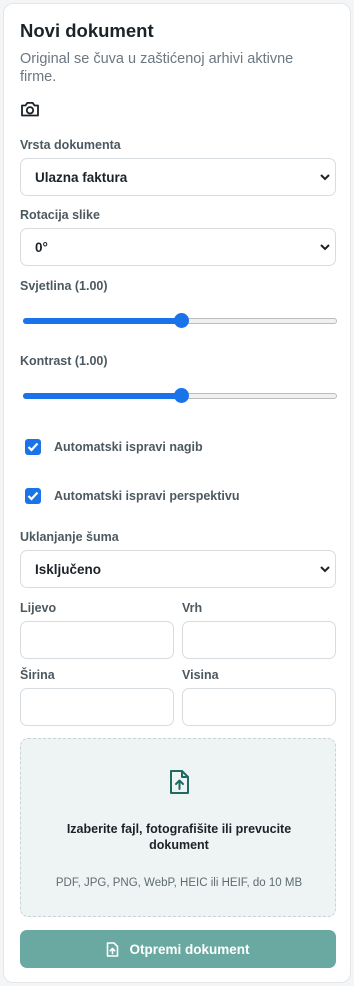 The height and width of the screenshot is (986, 354). Describe the element at coordinates (97, 640) in the screenshot. I see `crop-left-input` at that location.